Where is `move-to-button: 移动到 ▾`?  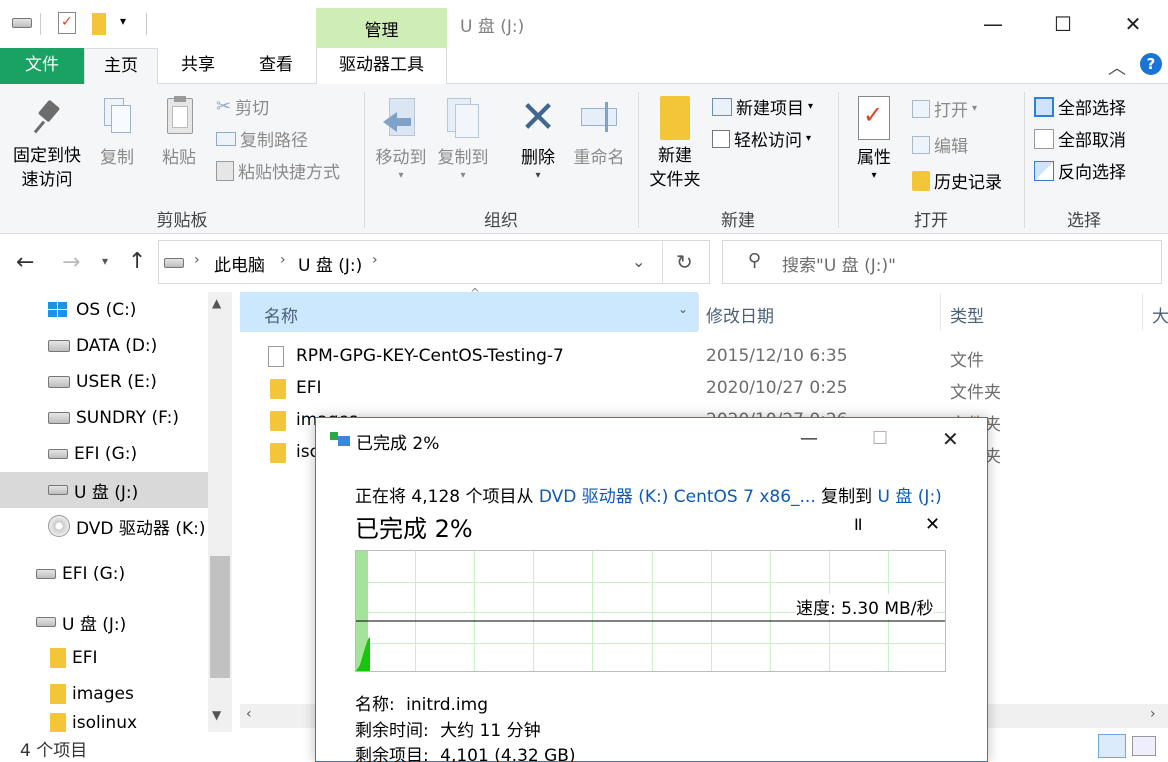 move-to-button: 移动到 ▾ is located at coordinates (401, 138).